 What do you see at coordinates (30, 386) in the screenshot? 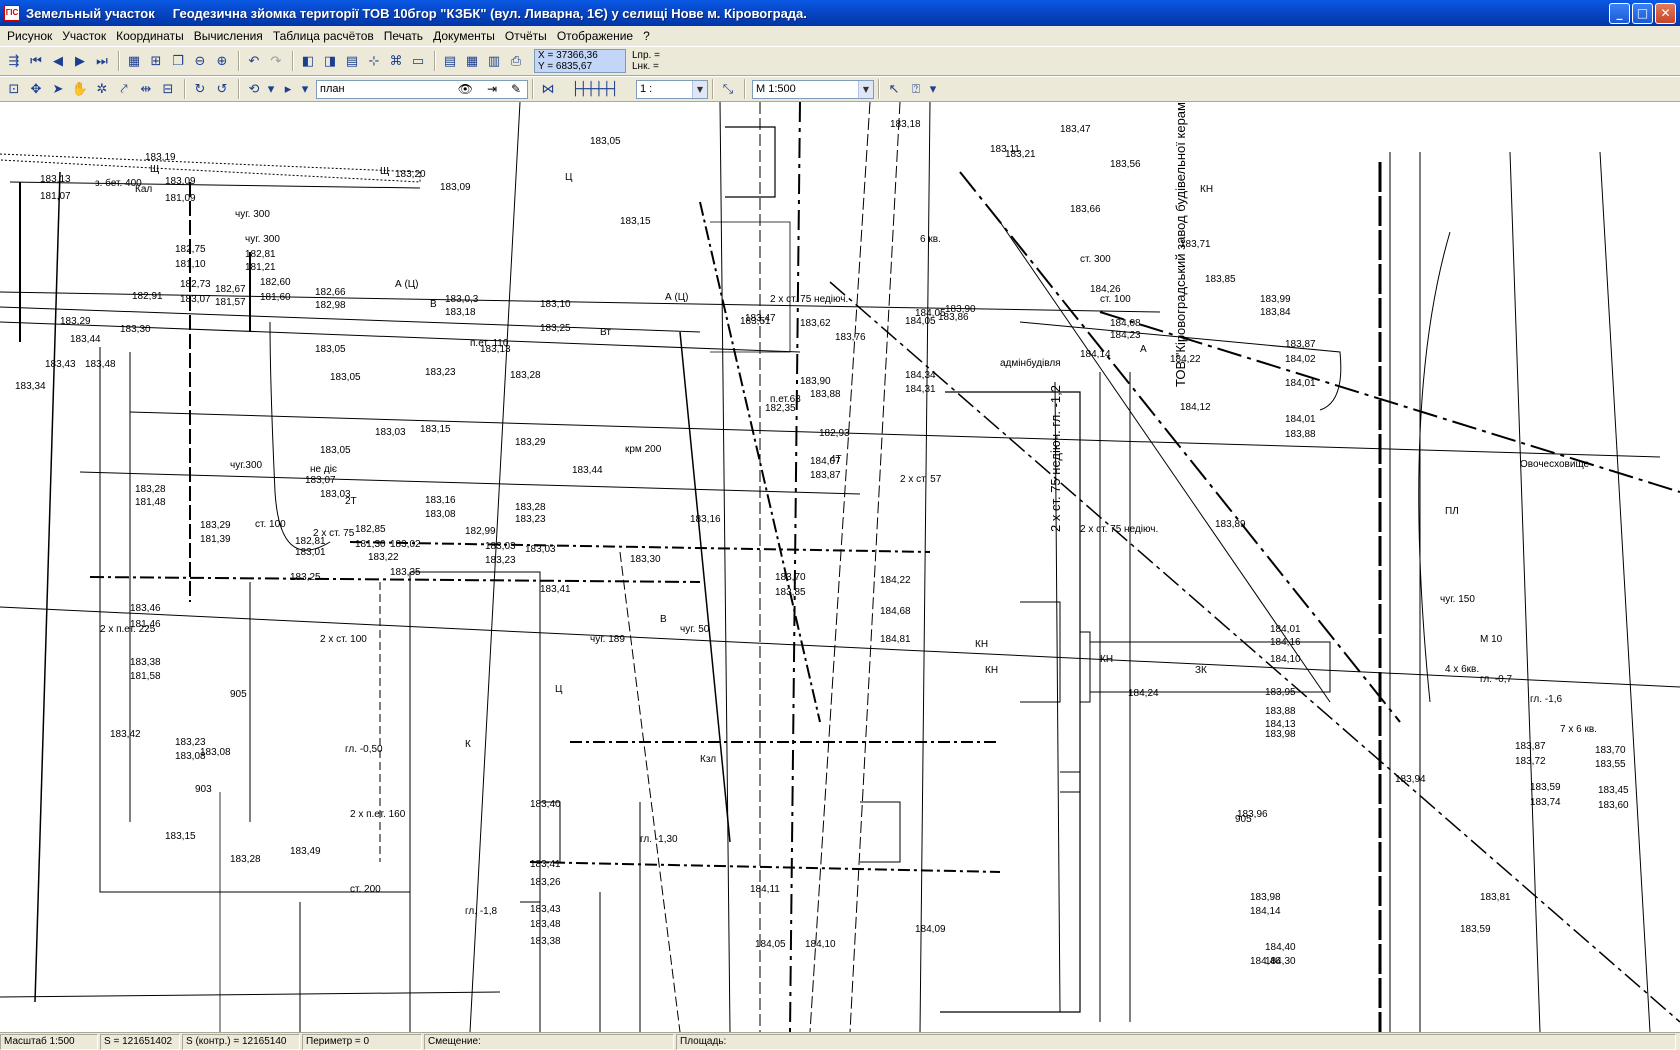
I see `elevation-label: 183,34` at bounding box center [30, 386].